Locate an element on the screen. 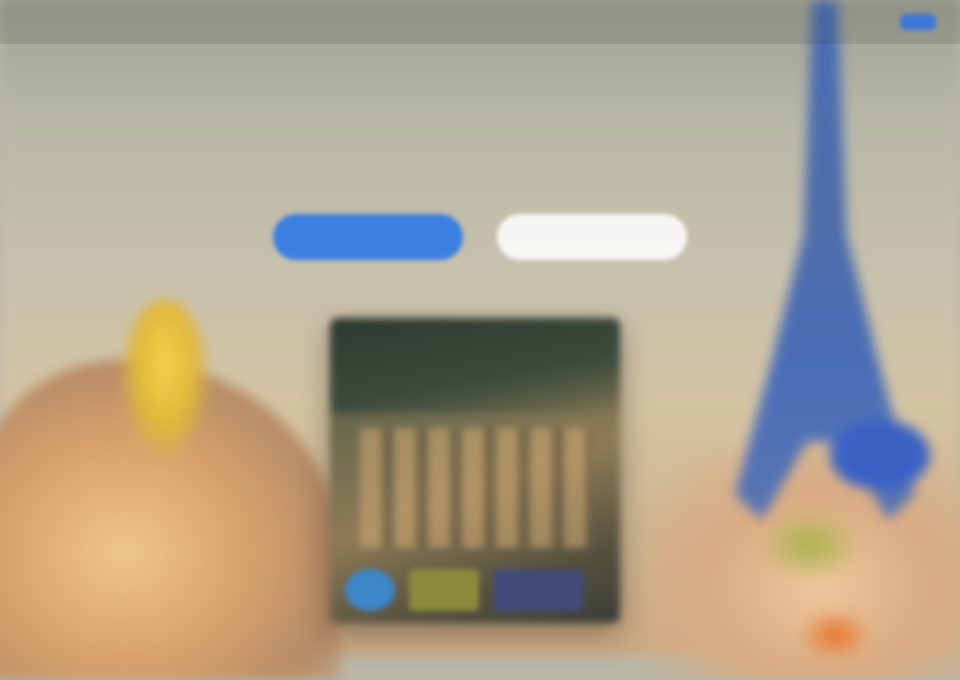 This screenshot has height=680, width=960. badge-navy-icon is located at coordinates (538, 590).